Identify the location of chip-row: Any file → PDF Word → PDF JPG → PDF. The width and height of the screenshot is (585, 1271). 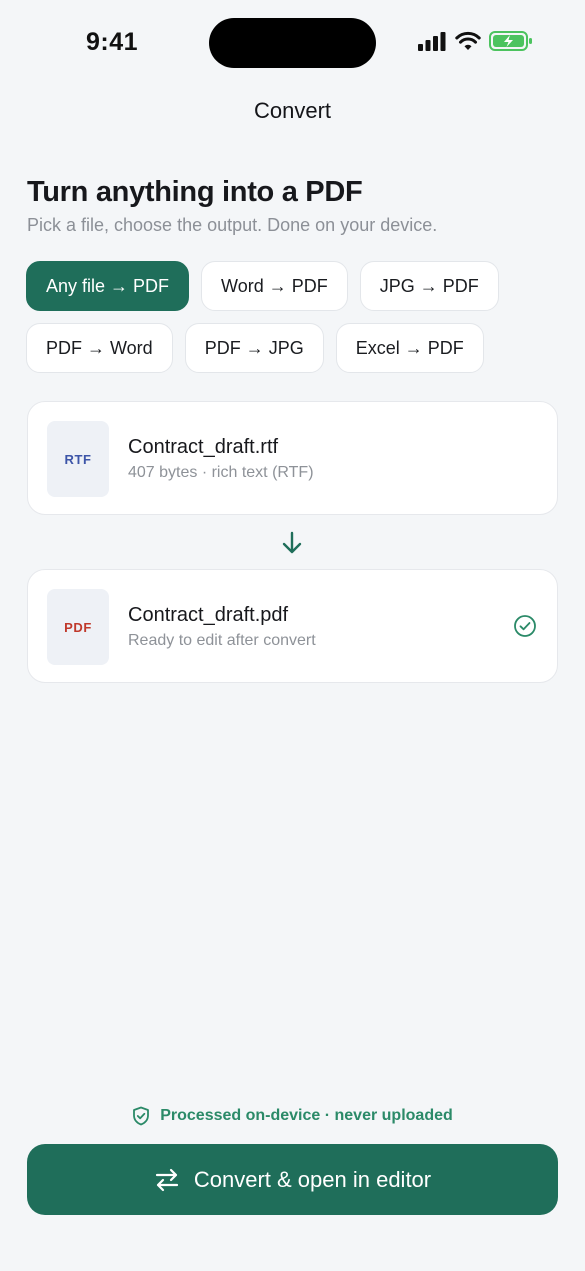
(296, 286).